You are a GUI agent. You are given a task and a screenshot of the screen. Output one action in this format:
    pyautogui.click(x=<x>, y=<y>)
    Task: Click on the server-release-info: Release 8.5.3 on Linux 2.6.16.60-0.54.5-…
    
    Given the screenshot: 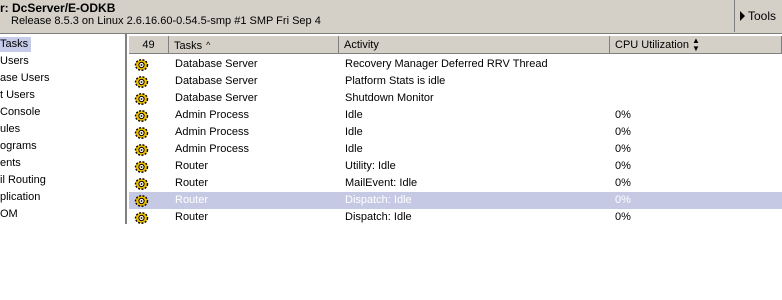 What is the action you would take?
    pyautogui.click(x=166, y=21)
    